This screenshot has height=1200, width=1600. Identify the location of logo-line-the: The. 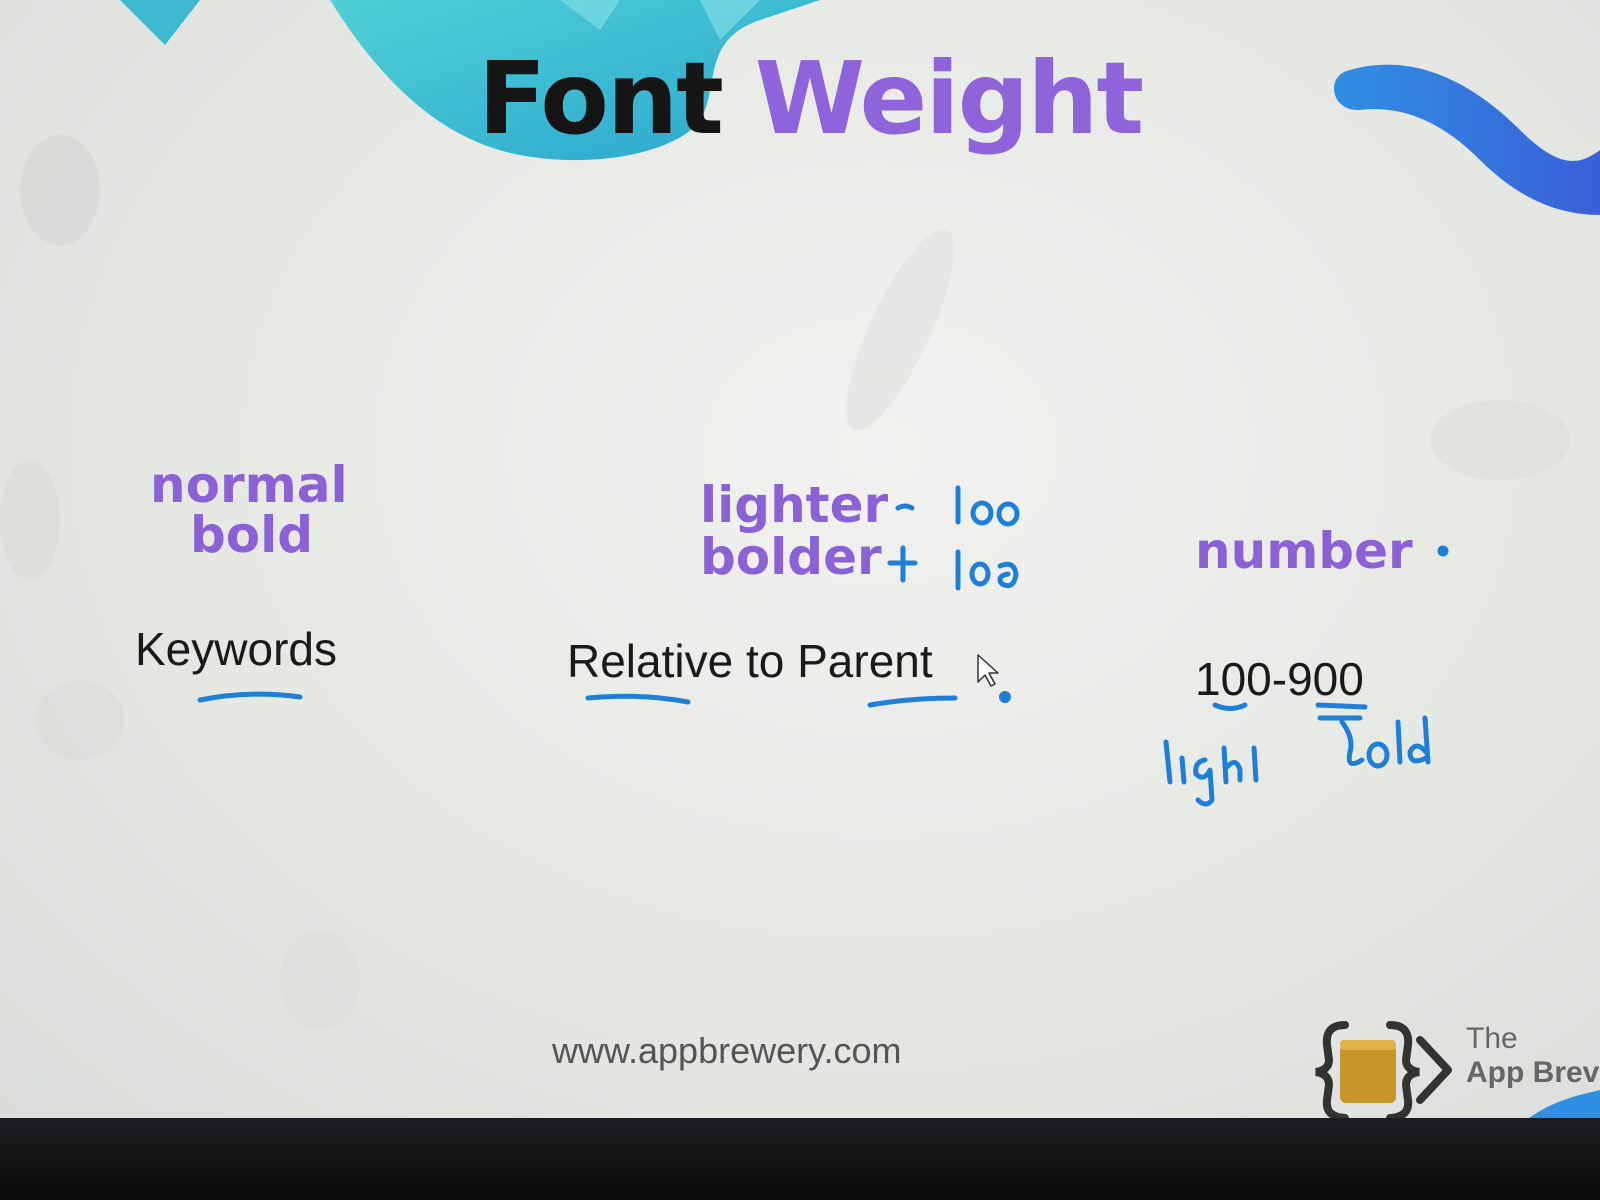
(1492, 1038).